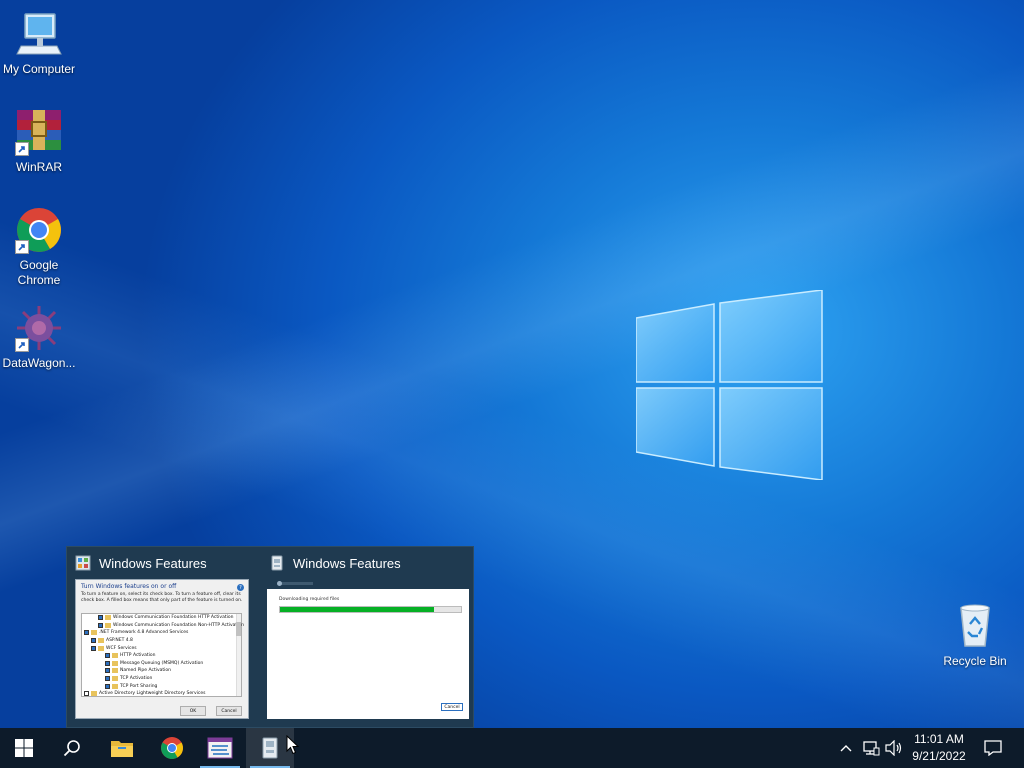 The height and width of the screenshot is (768, 1024). I want to click on search-button, so click(72, 748).